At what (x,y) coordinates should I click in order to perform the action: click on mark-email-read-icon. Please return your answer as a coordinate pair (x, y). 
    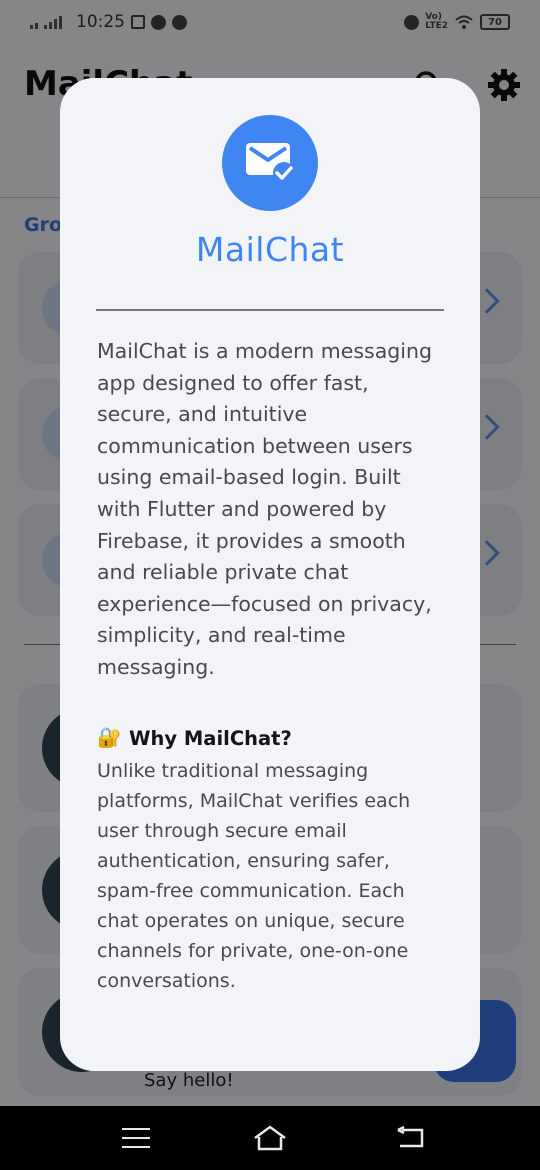
    Looking at the image, I should click on (270, 163).